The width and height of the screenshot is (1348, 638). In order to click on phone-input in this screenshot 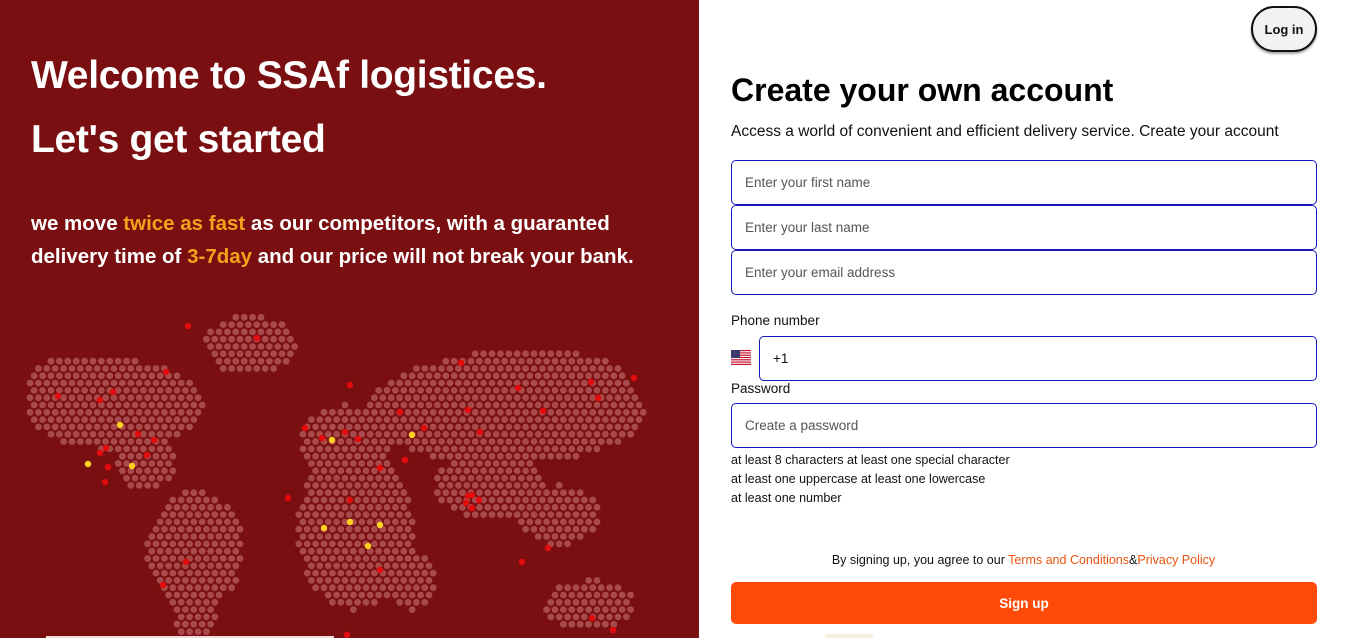, I will do `click(1038, 358)`.